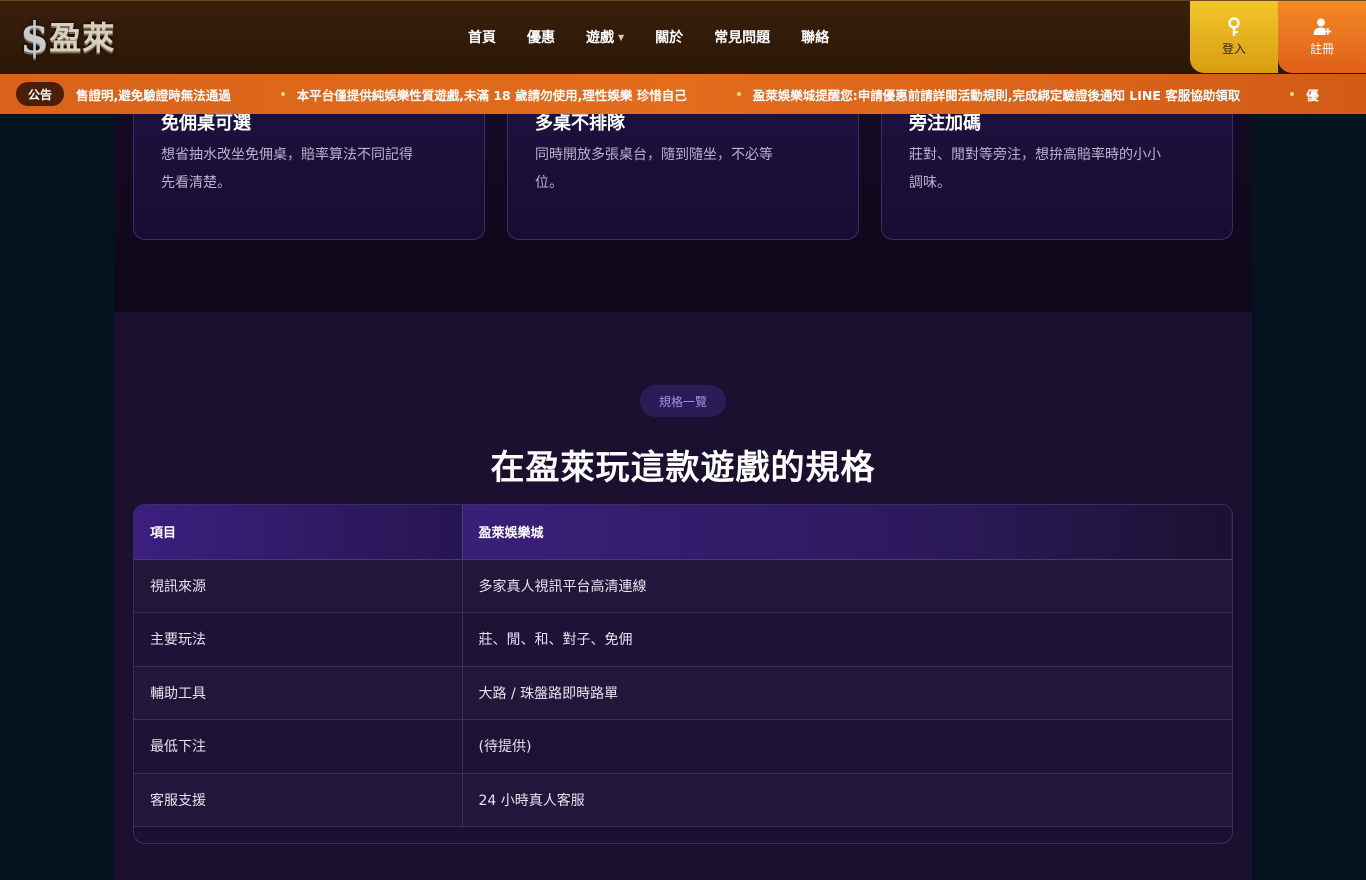 The image size is (1366, 880). I want to click on nav-item-games: 遊戲 ▼, so click(605, 37).